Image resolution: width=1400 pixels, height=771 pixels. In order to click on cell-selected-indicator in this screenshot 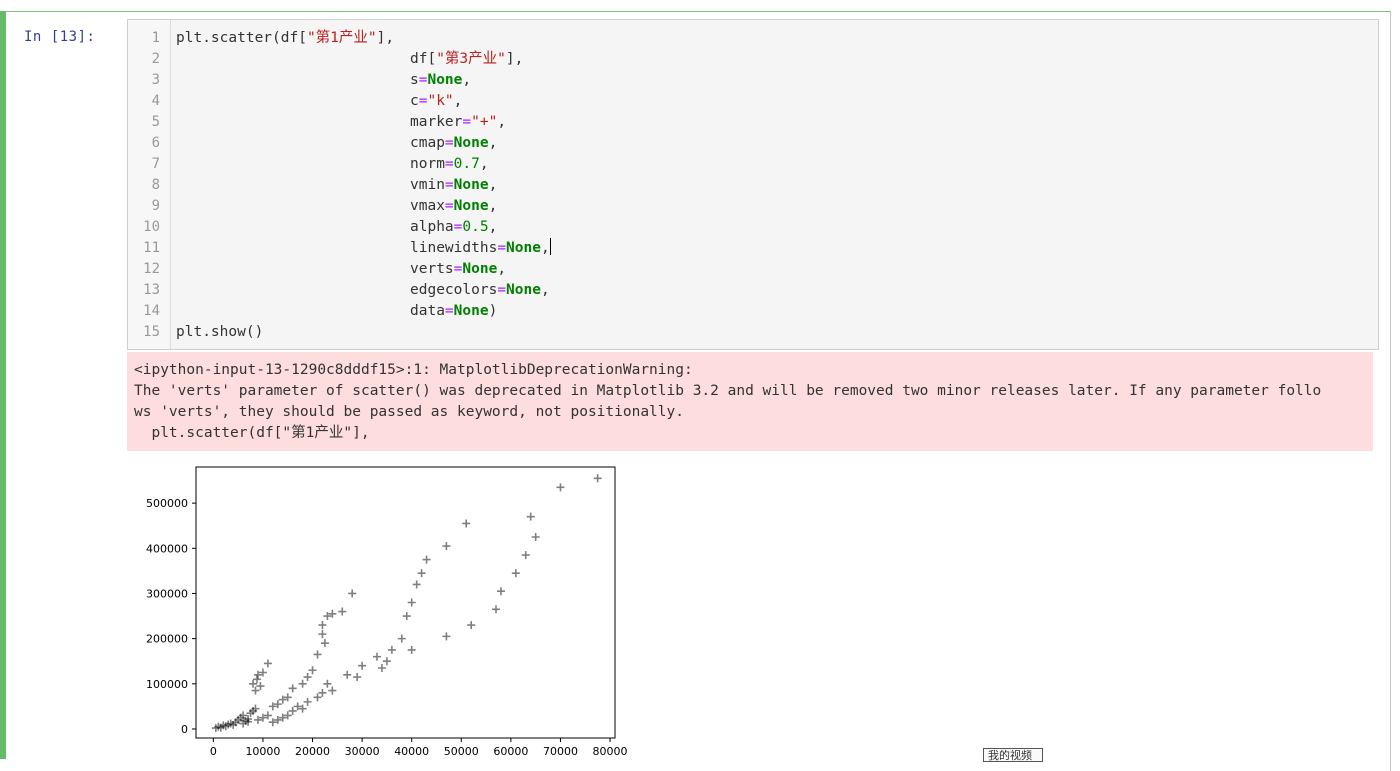, I will do `click(3, 385)`.